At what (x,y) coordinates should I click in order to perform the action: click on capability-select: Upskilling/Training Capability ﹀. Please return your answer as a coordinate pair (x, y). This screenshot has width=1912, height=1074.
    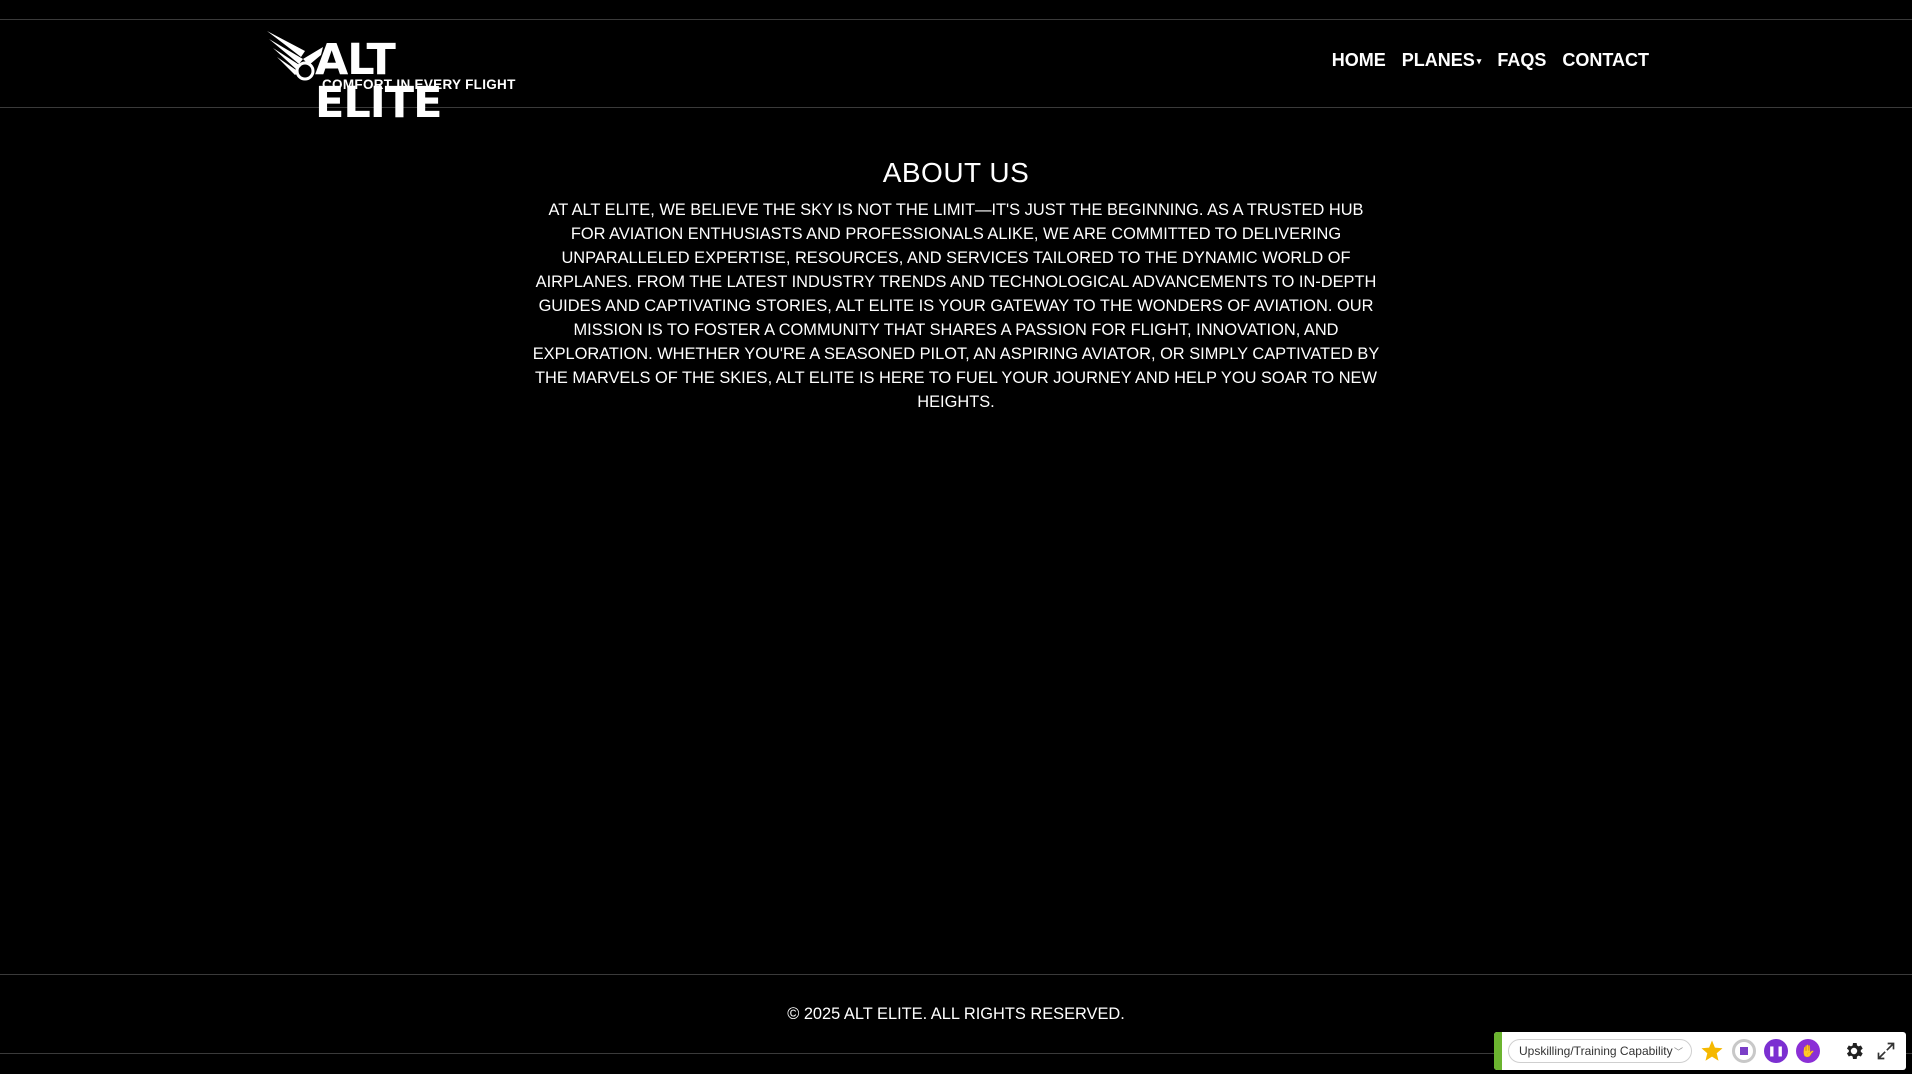
    Looking at the image, I should click on (1600, 1051).